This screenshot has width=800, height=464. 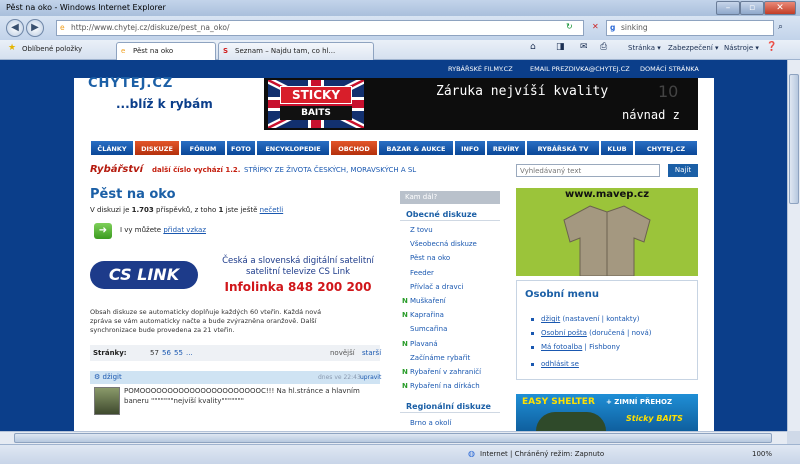 I want to click on general-discussions-title: Obecné diskuze, so click(x=441, y=214).